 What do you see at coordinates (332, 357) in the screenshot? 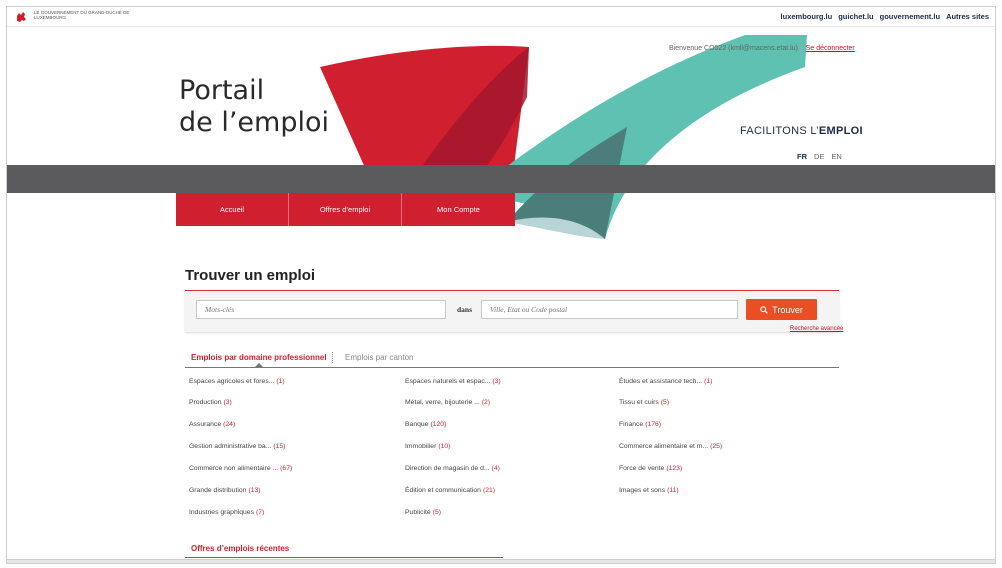
I see `tab-divider` at bounding box center [332, 357].